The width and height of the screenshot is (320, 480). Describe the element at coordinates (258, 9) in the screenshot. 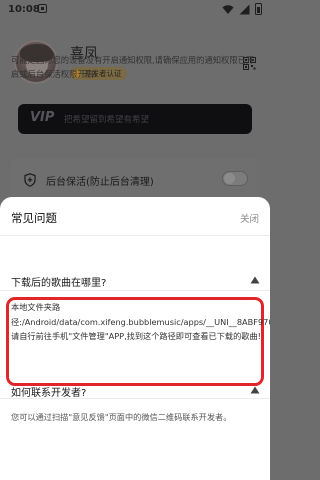

I see `battery-icon` at that location.